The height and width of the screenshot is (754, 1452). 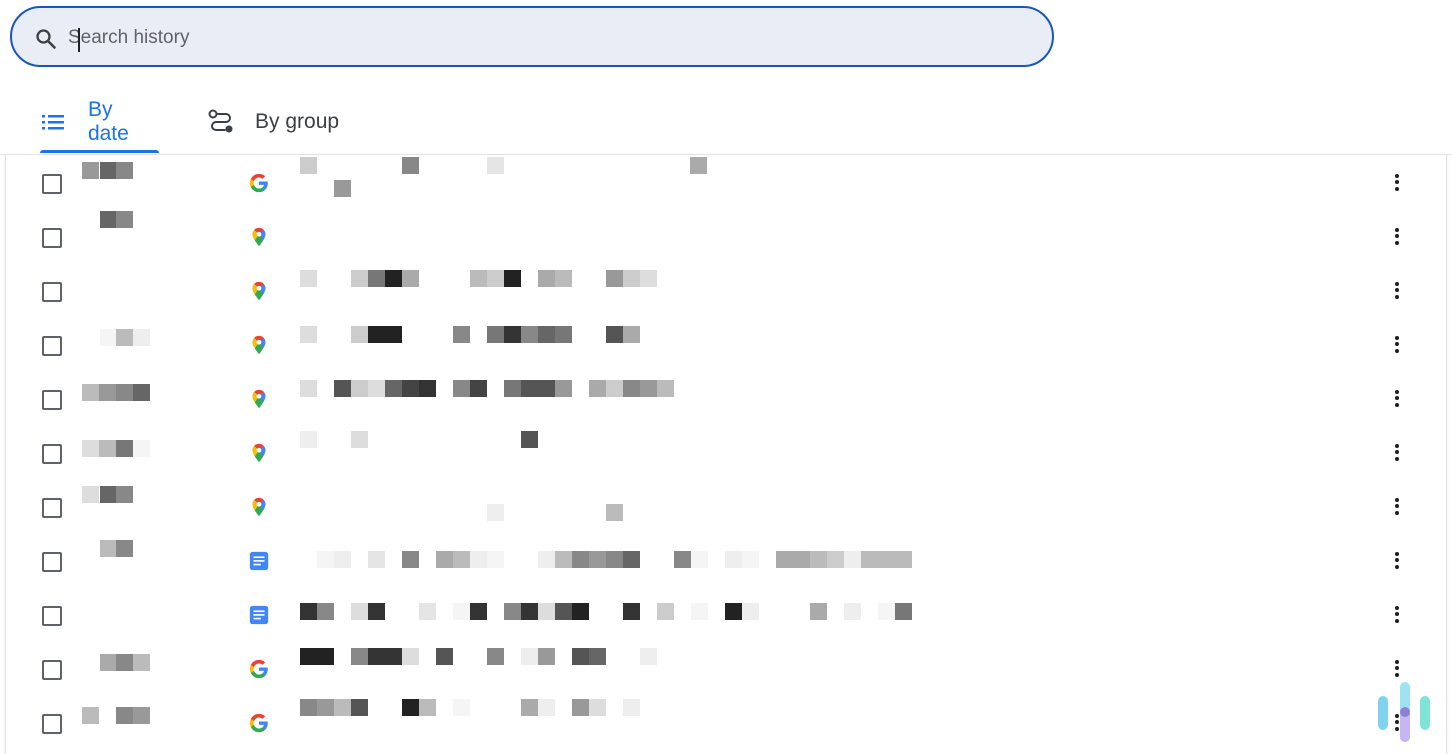 I want to click on view-tabs: By date By group, so click(x=726, y=123).